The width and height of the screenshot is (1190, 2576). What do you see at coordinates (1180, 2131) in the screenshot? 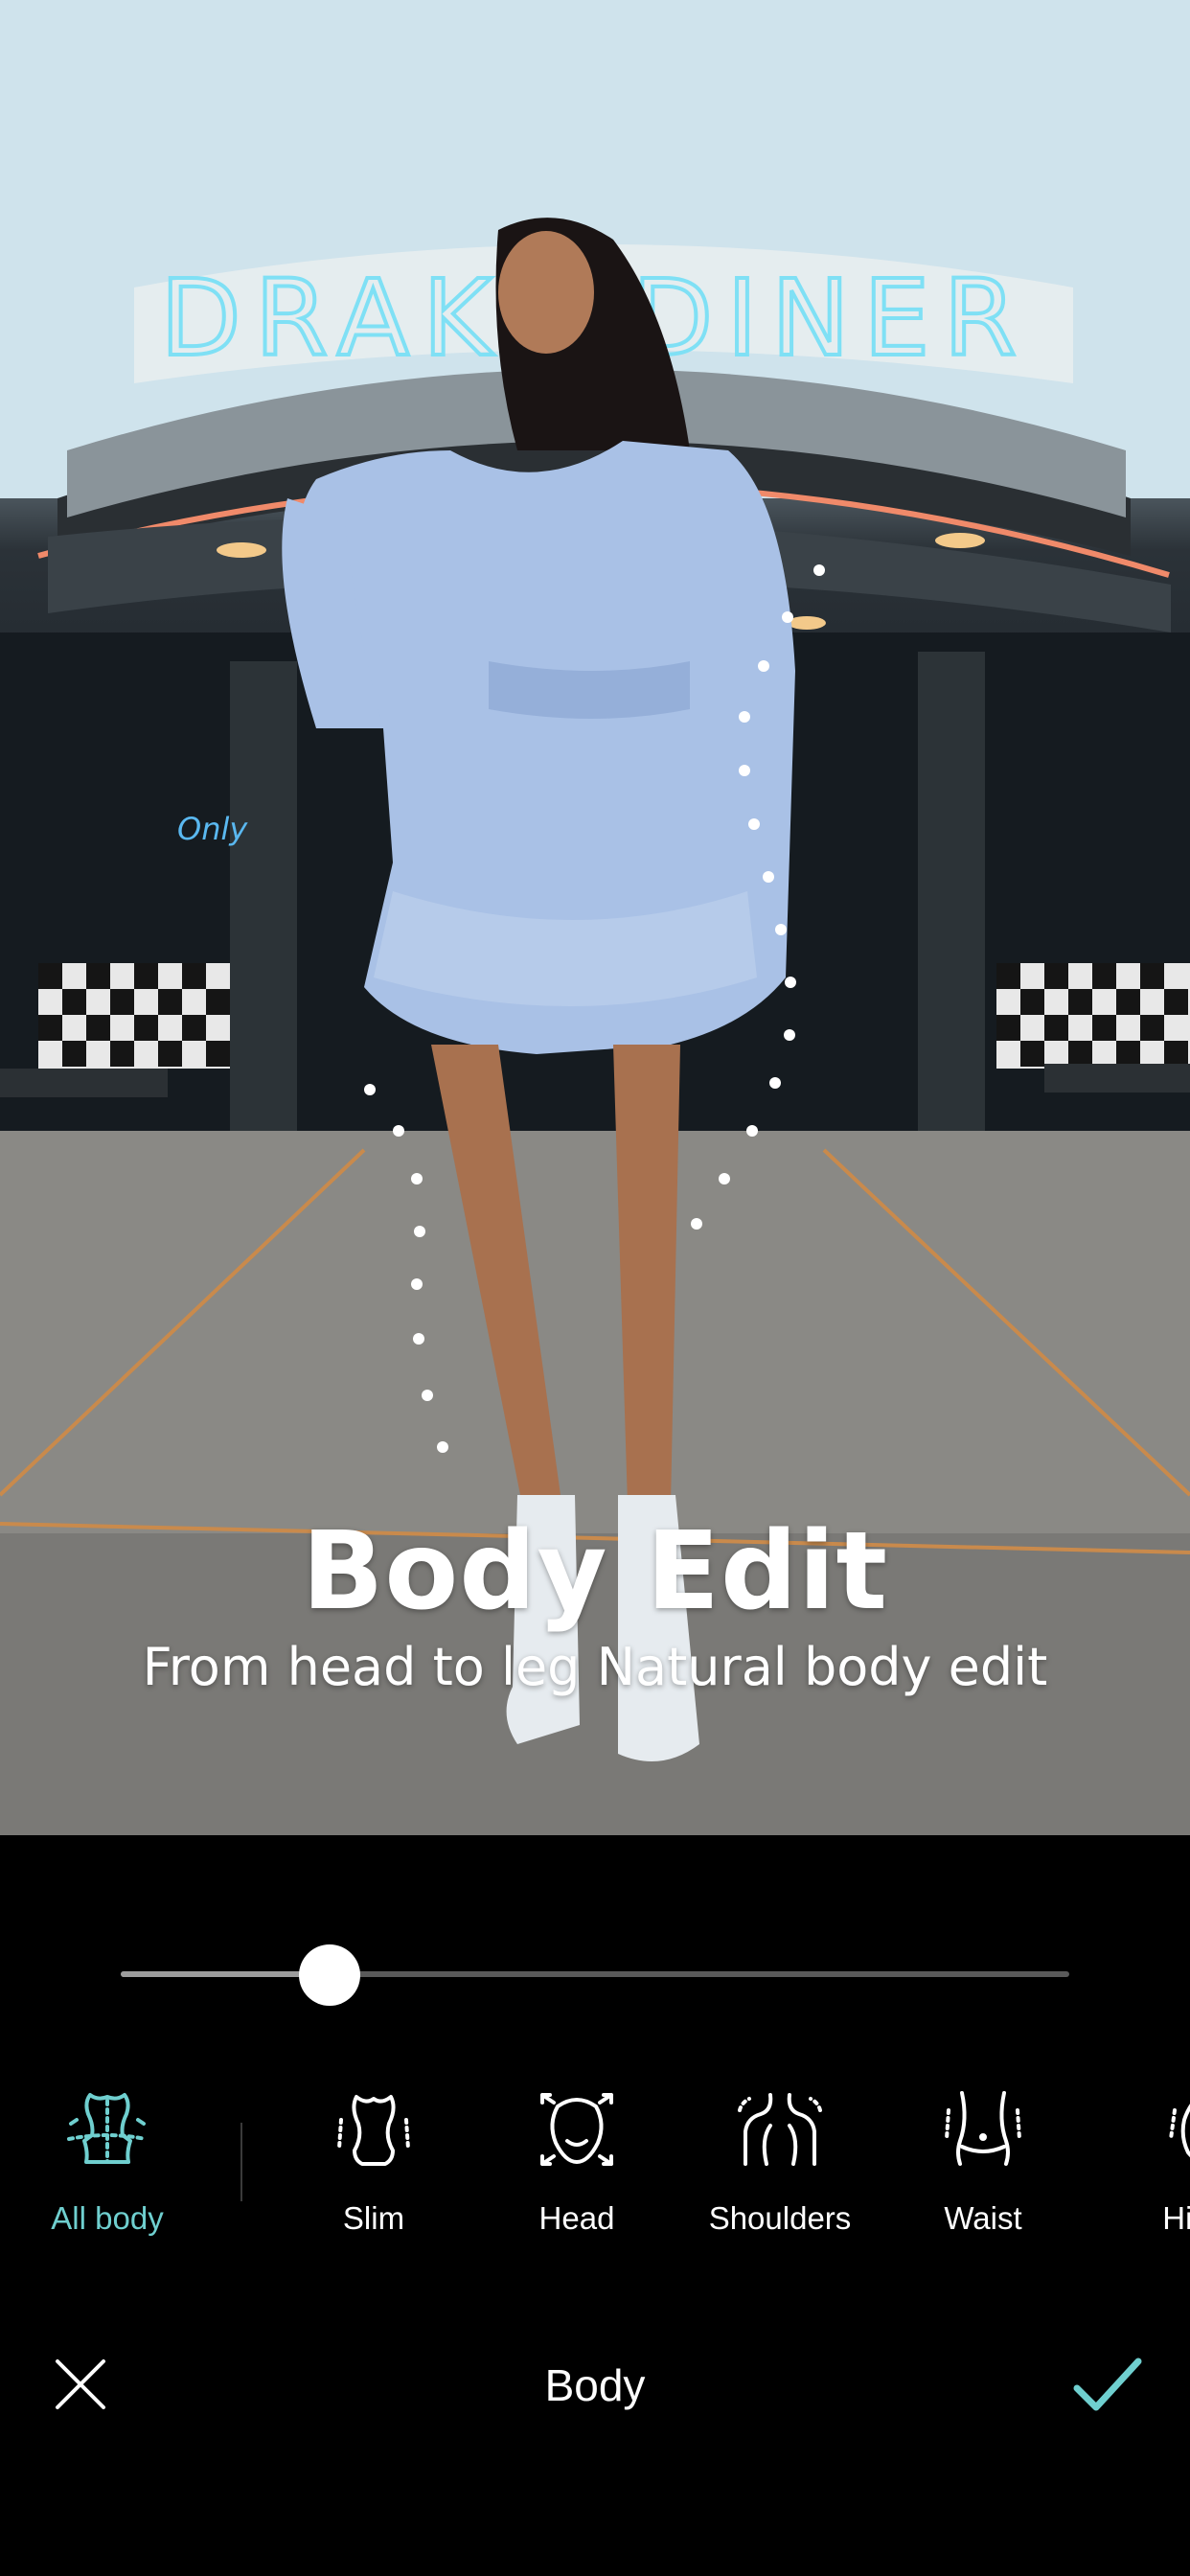
I see `hip-icon` at bounding box center [1180, 2131].